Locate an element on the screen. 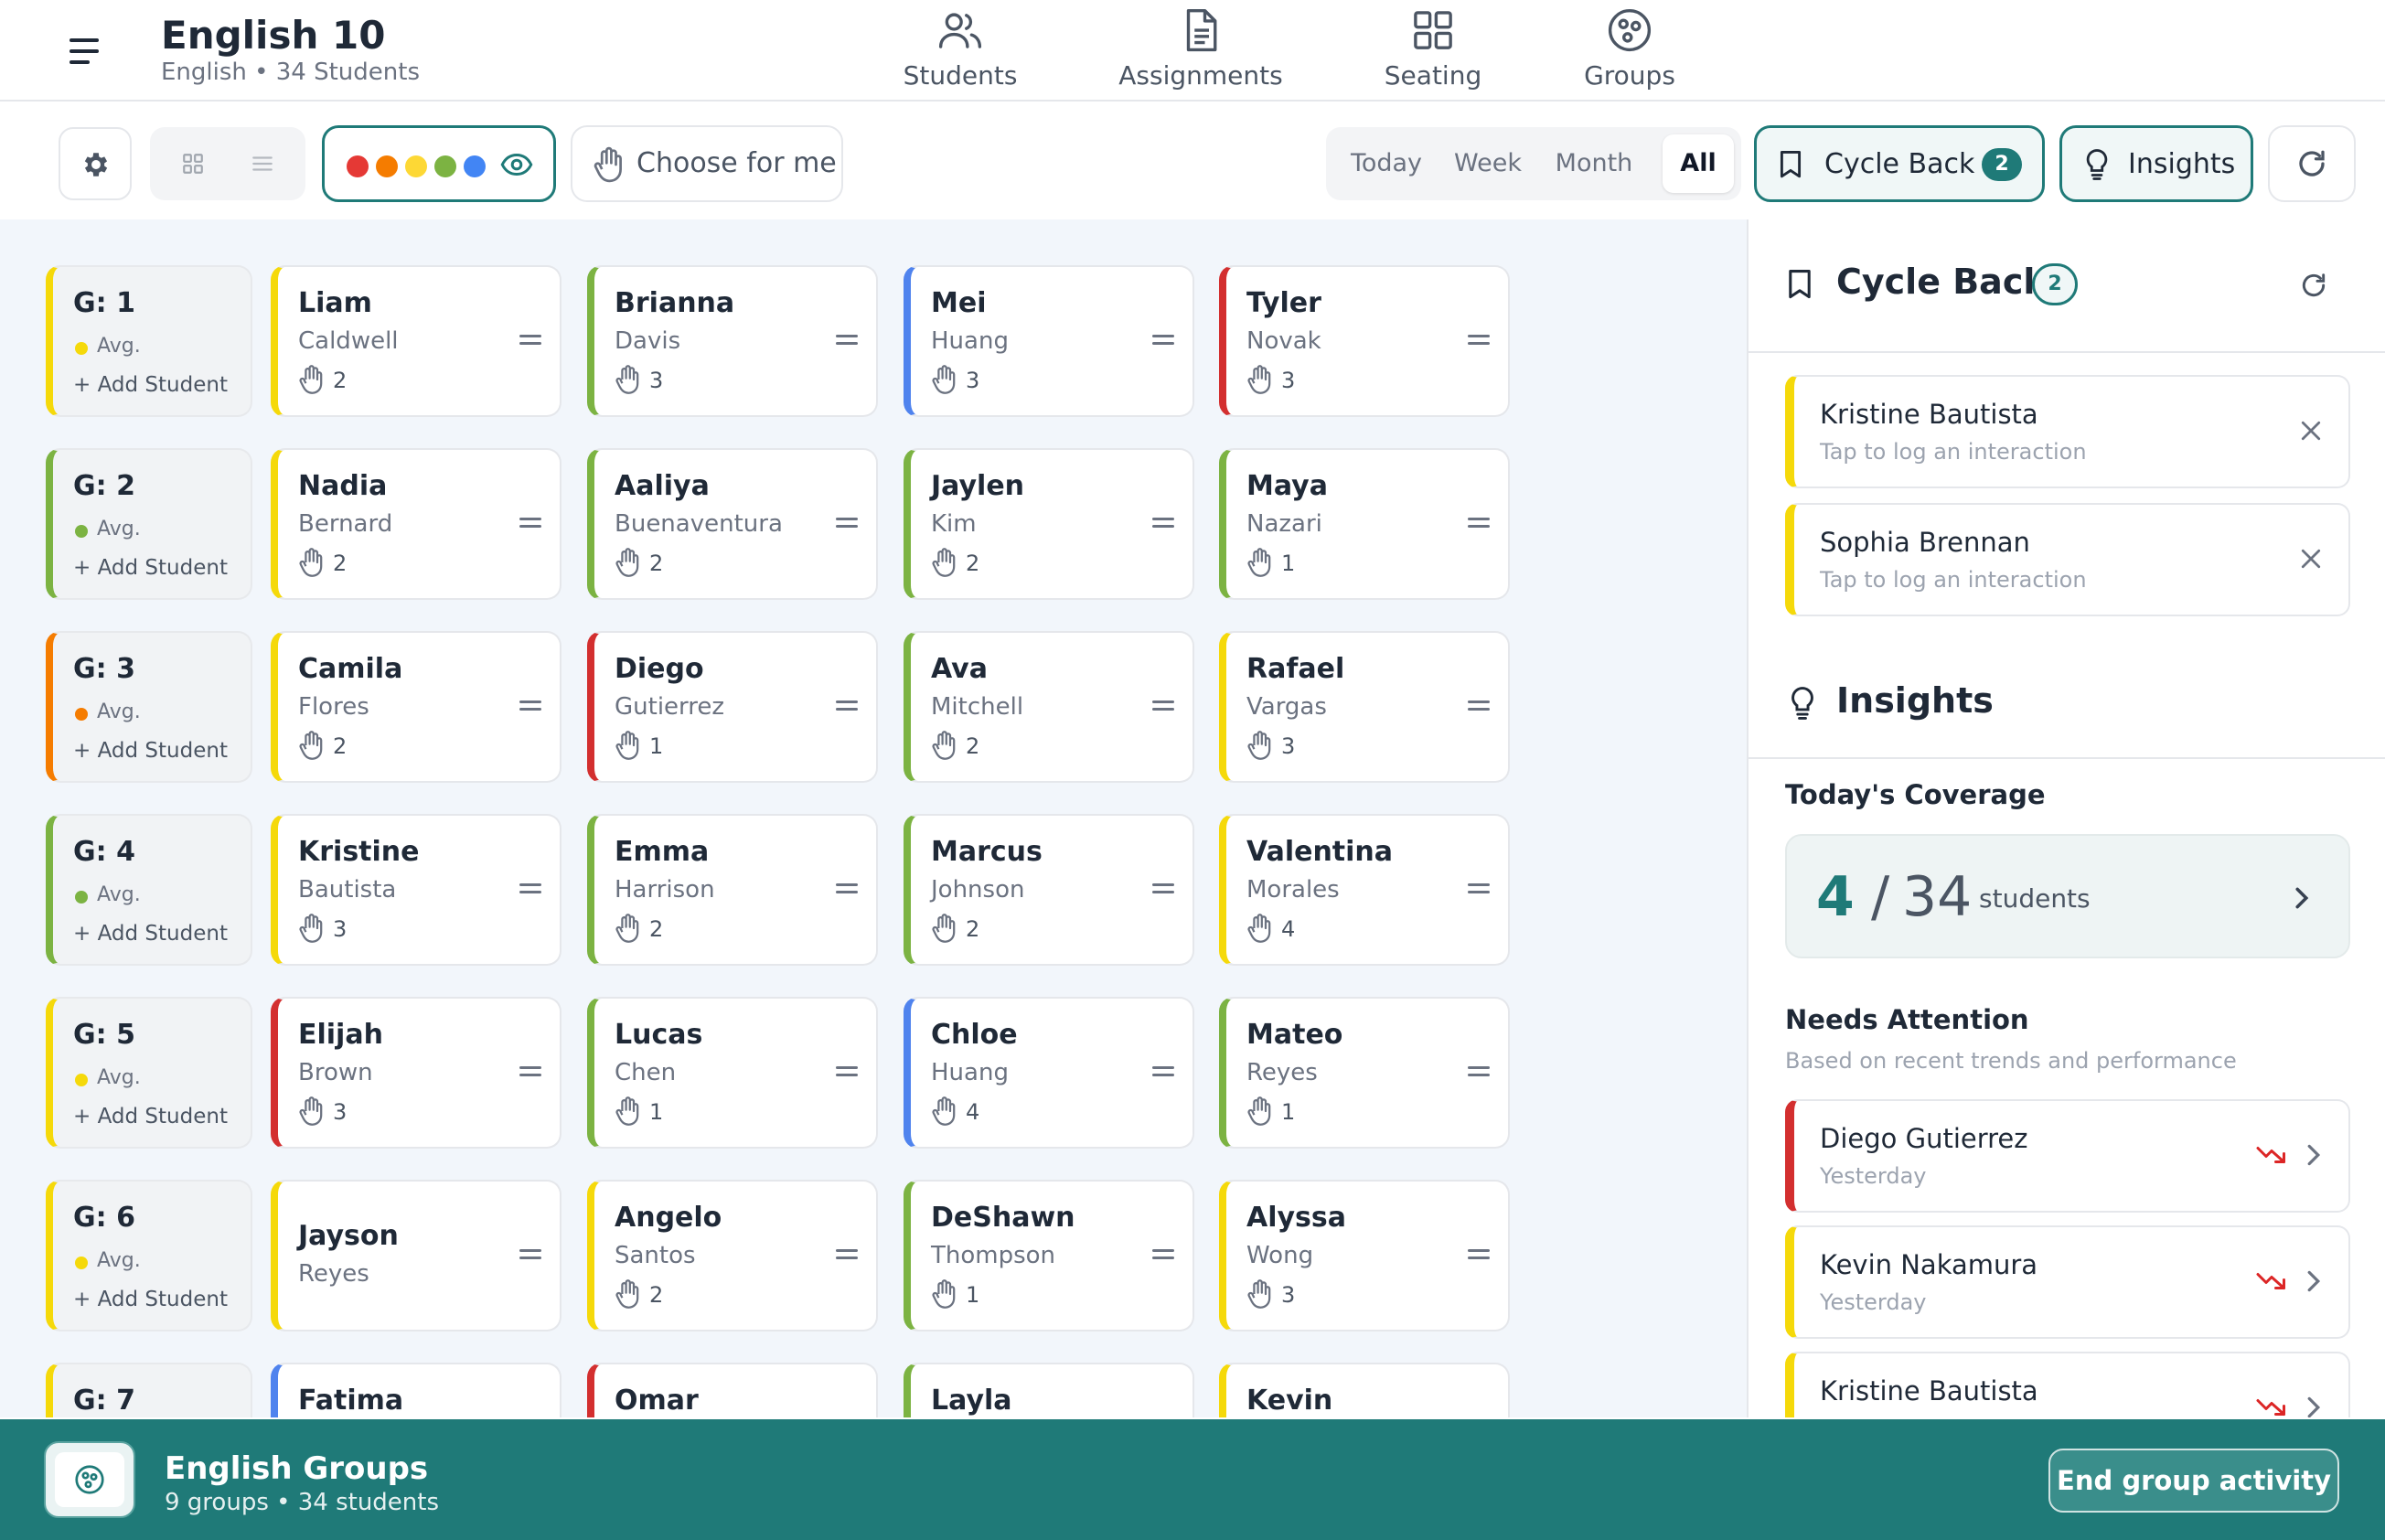  tab-seating: Seating is located at coordinates (1433, 51).